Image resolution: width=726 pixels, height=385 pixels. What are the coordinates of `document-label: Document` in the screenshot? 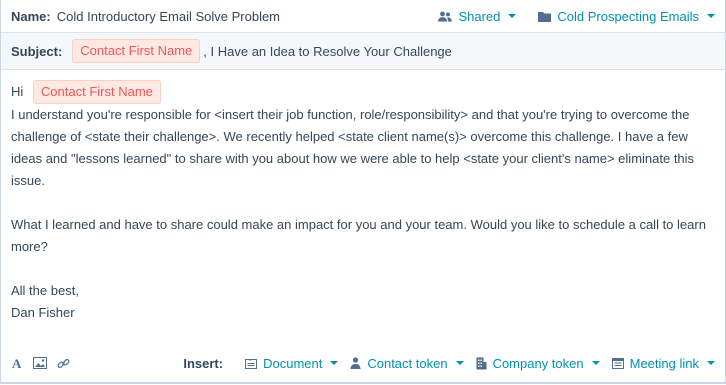 It's located at (293, 363).